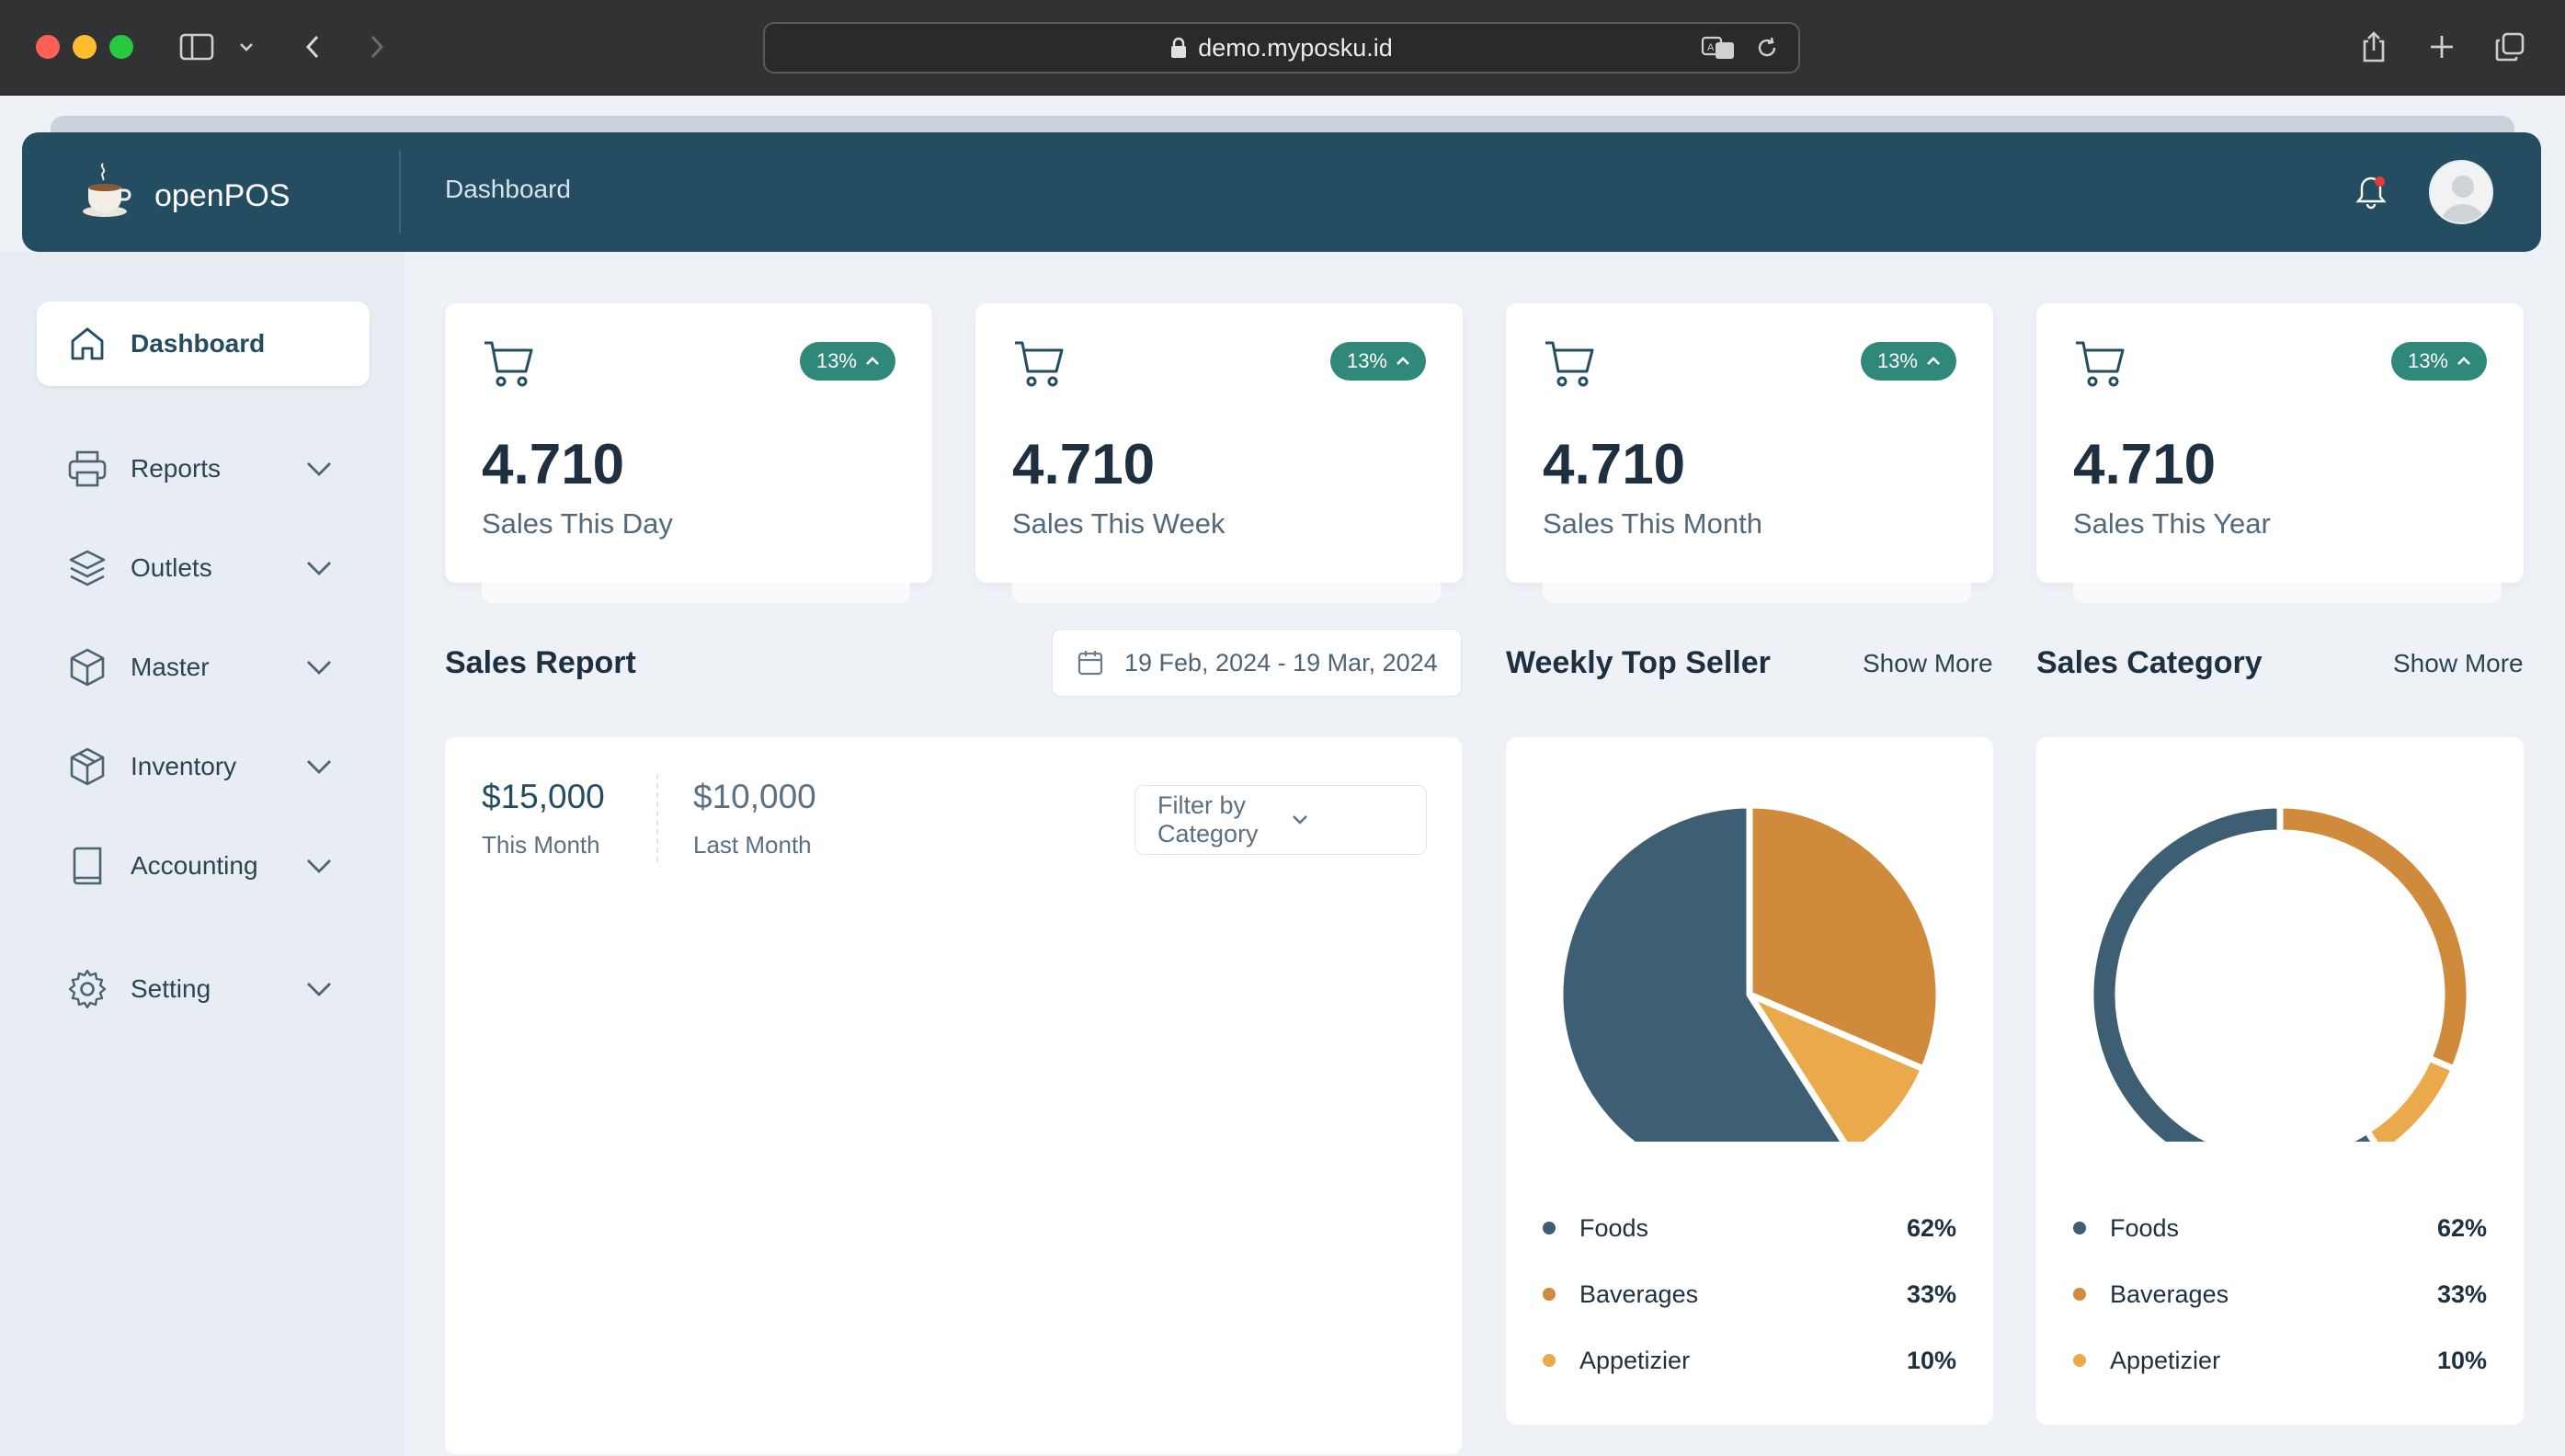 This screenshot has width=2565, height=1456. What do you see at coordinates (1281, 48) in the screenshot?
I see `address-bar: demo.myposku.id A` at bounding box center [1281, 48].